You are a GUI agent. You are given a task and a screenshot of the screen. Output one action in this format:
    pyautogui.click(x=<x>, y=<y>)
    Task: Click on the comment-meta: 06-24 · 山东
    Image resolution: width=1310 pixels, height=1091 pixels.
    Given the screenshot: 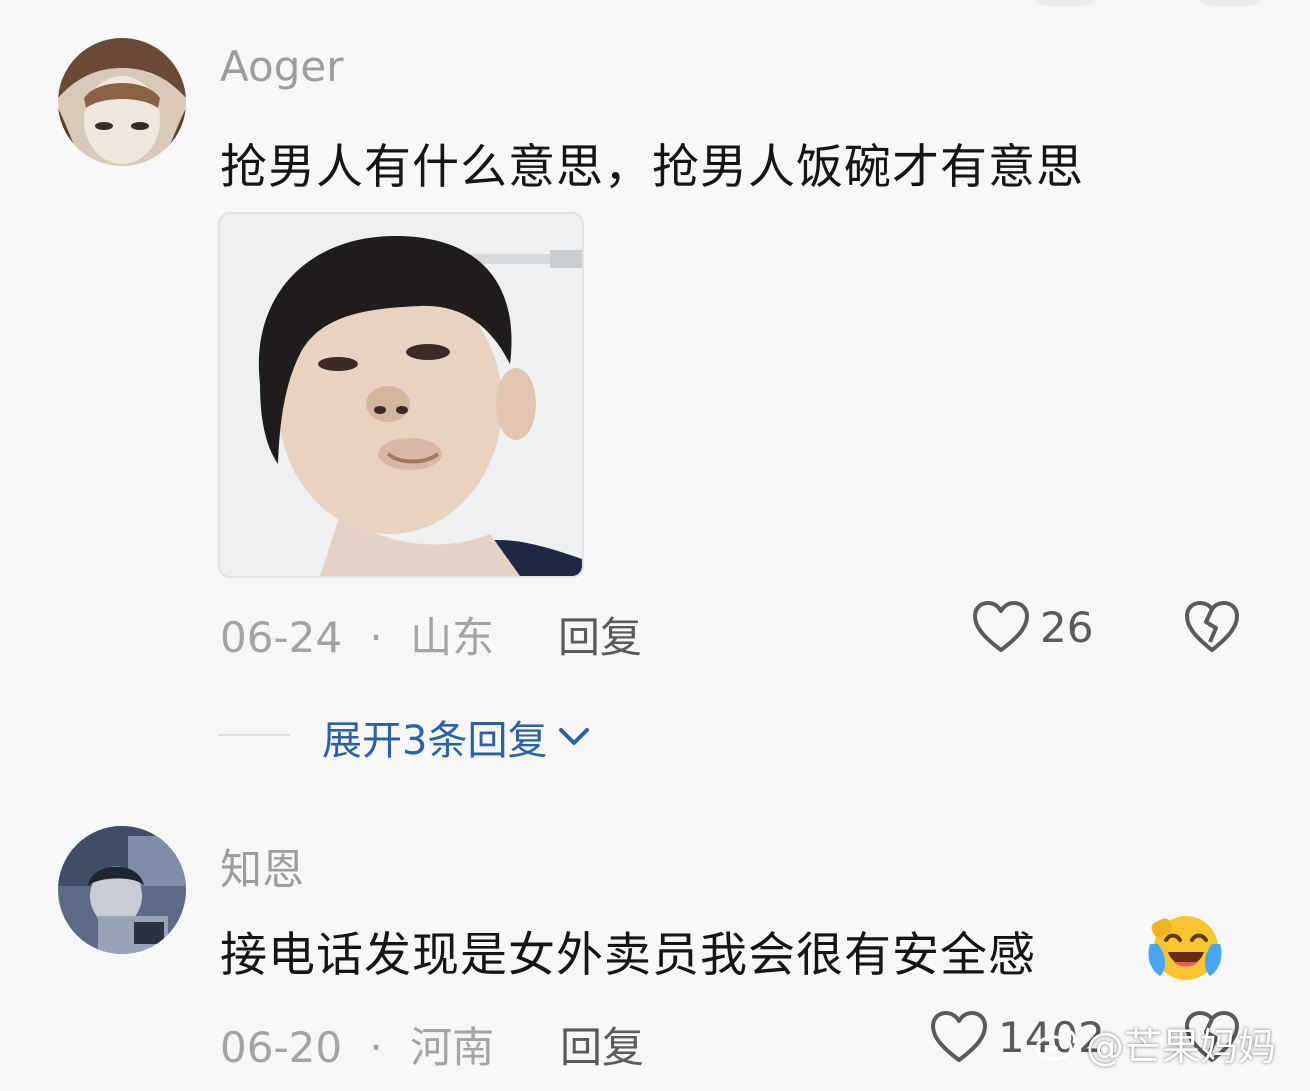 What is the action you would take?
    pyautogui.click(x=357, y=634)
    